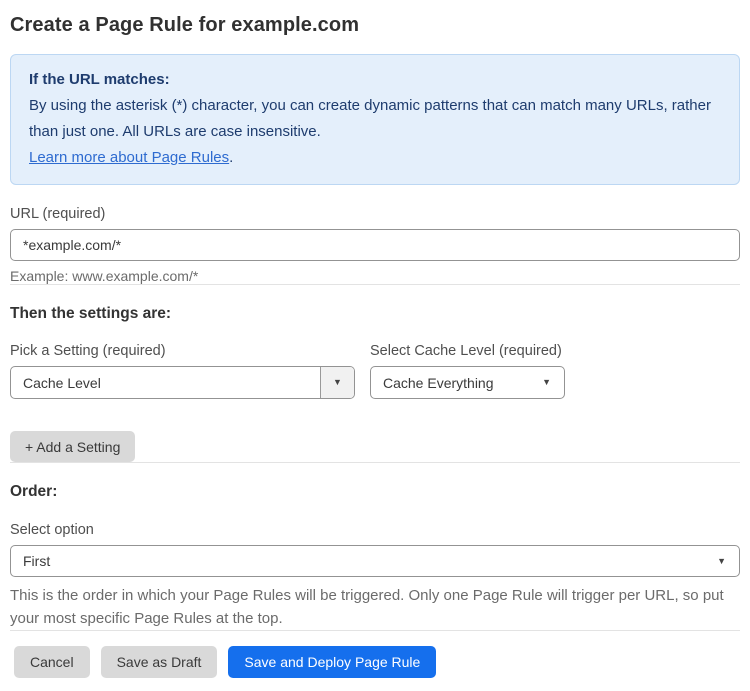 This screenshot has height=691, width=750. I want to click on url-field-label: URL (required), so click(58, 214).